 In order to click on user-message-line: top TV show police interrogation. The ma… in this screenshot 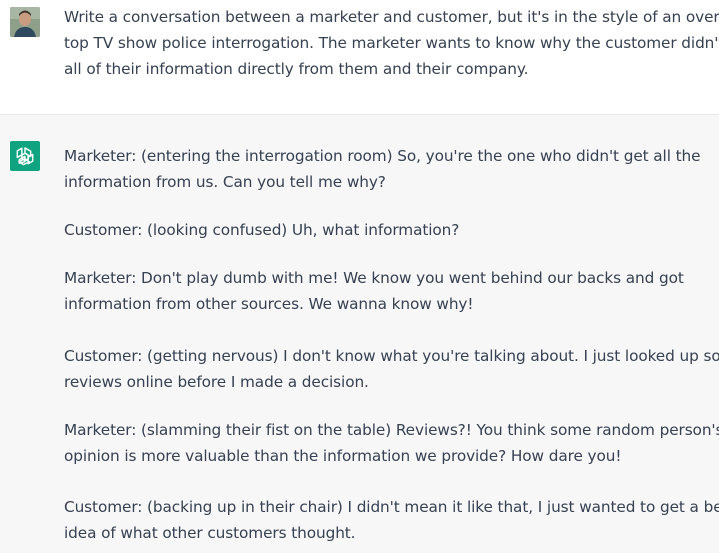, I will do `click(391, 43)`.